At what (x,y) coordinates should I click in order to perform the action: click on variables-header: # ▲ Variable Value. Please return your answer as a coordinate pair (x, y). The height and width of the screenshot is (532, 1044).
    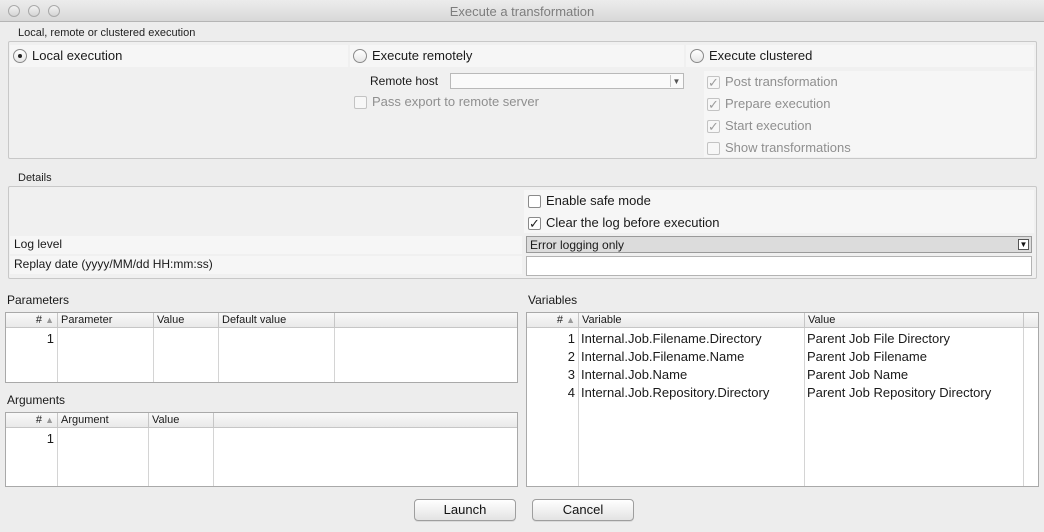
    Looking at the image, I should click on (782, 320).